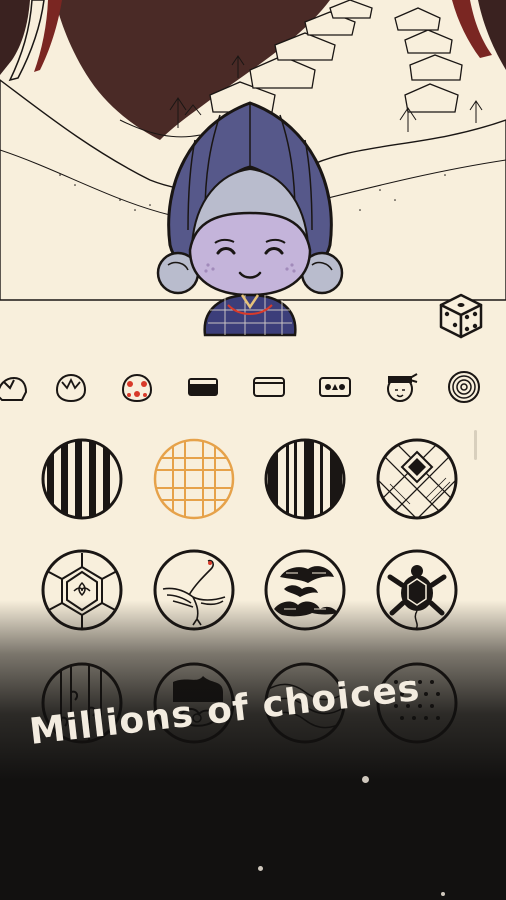  I want to click on grandma-avatar-icon, so click(250, 219).